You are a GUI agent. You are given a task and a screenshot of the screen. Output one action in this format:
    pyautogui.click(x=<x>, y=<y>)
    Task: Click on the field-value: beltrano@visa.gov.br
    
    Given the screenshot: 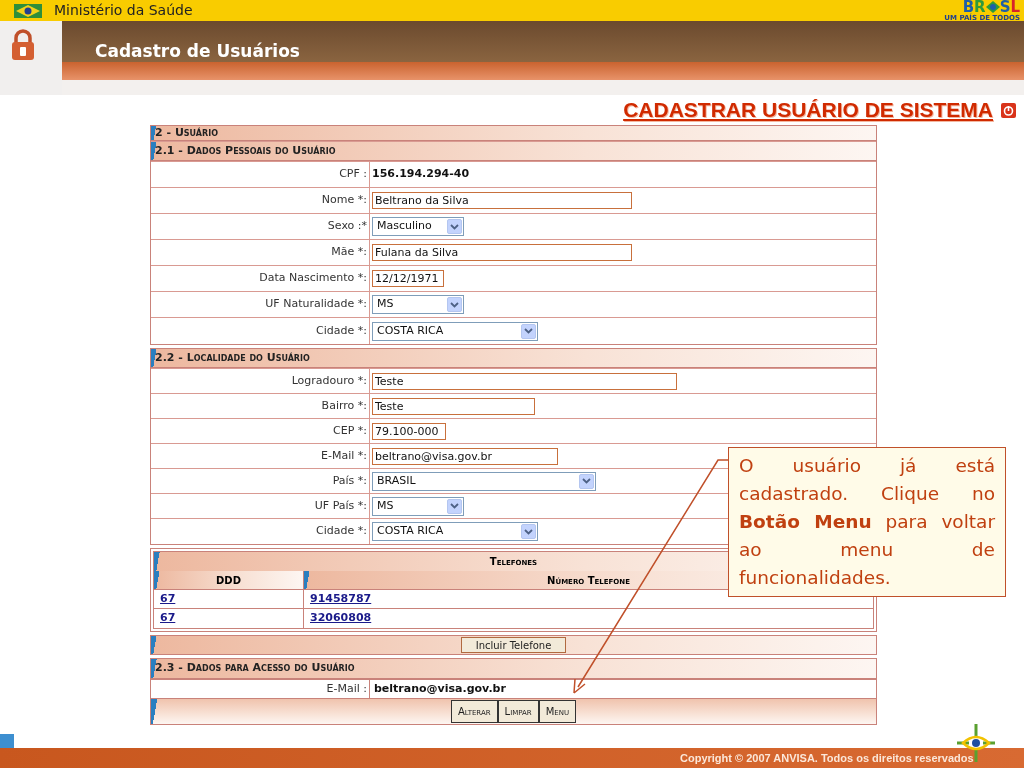 What is the action you would take?
    pyautogui.click(x=440, y=688)
    